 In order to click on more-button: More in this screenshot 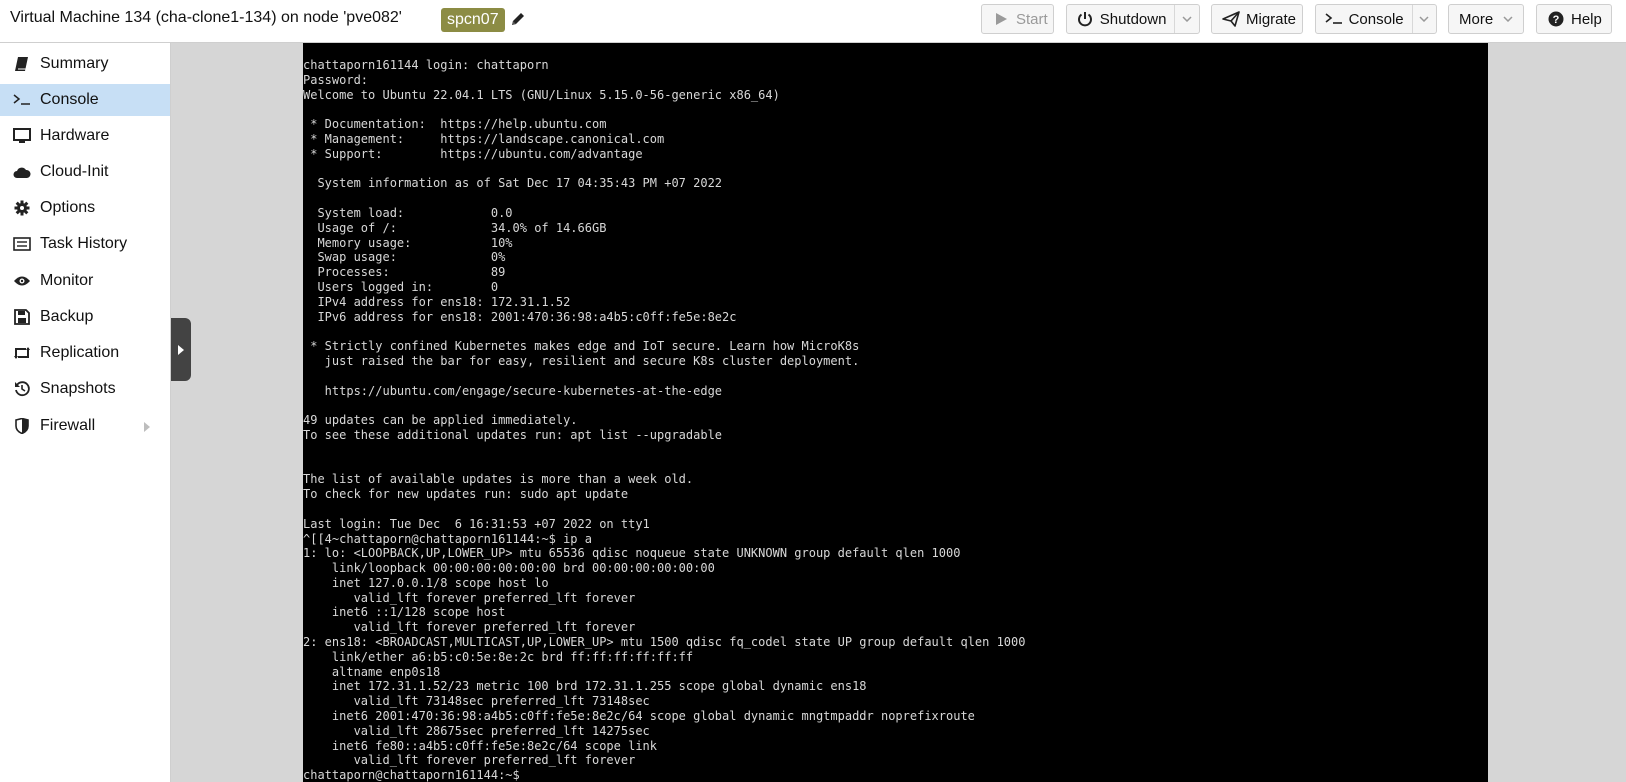, I will do `click(1486, 19)`.